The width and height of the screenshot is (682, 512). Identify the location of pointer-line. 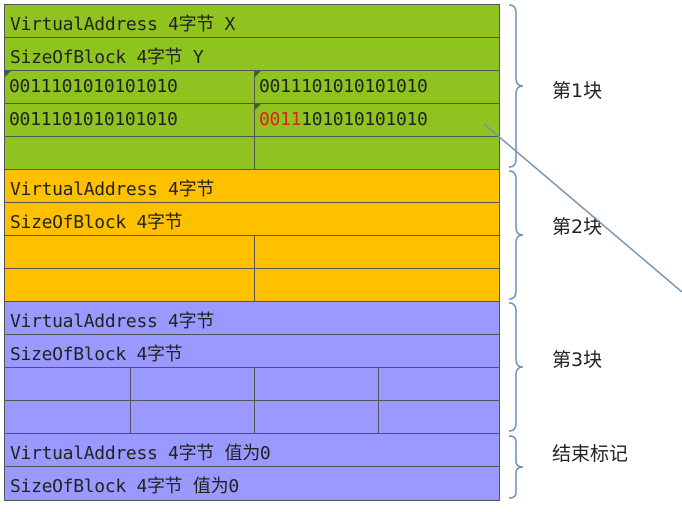
(582, 208).